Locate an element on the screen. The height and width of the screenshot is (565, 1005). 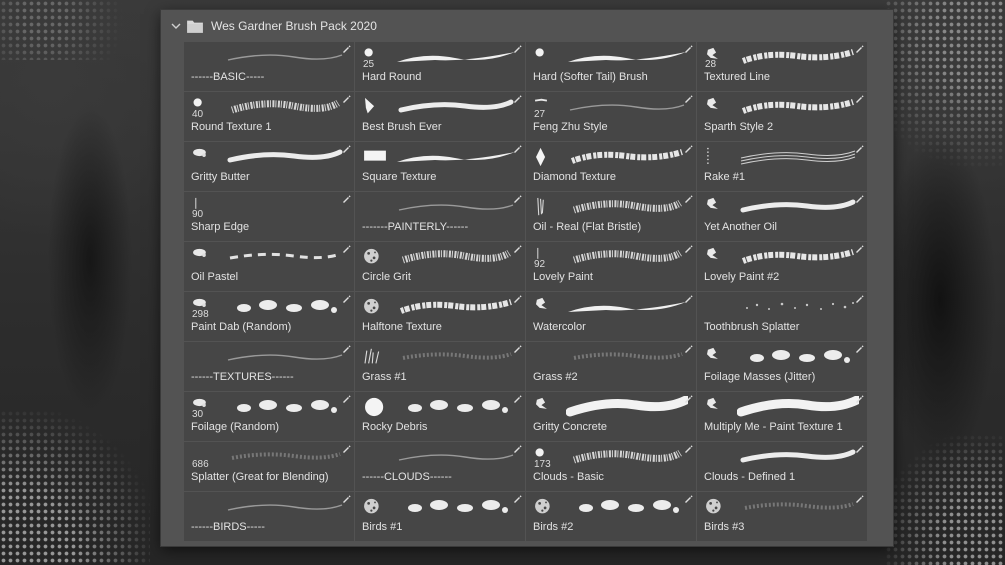
brush-preset: Oil Pastel is located at coordinates (269, 266).